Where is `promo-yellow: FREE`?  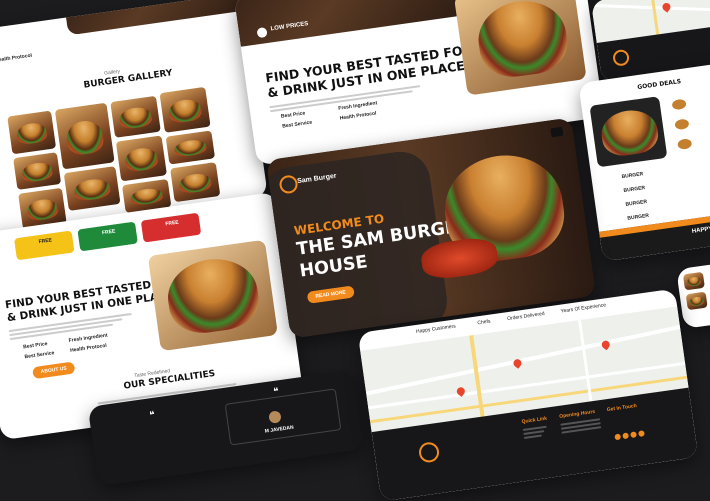
promo-yellow: FREE is located at coordinates (44, 245).